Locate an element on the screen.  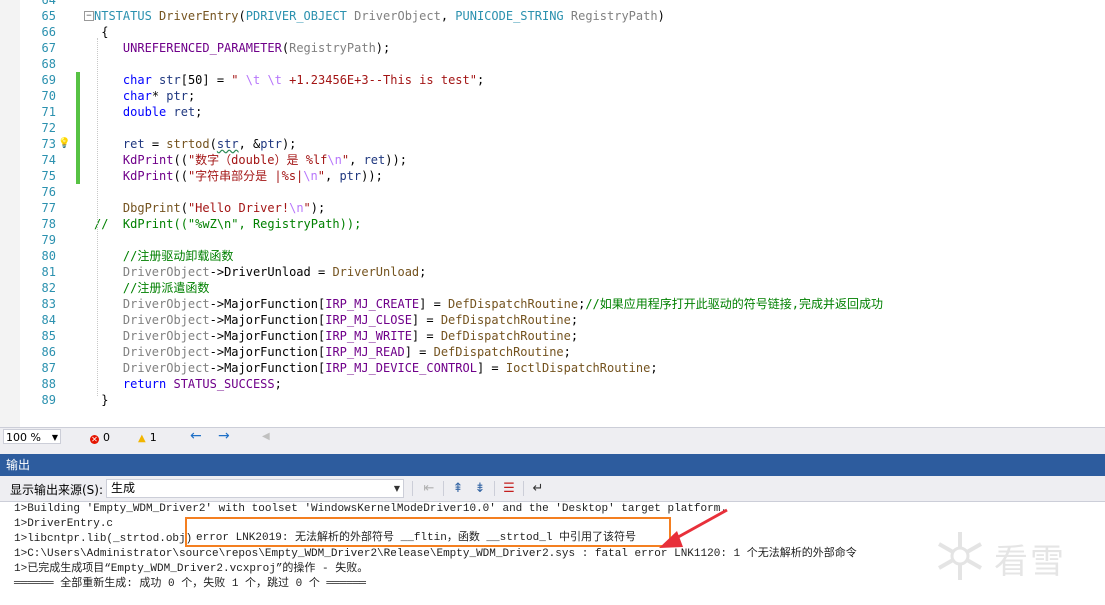
editor-status-bar: 100 % ▼ ✕ 0 ▲ 1 ← → ◀ is located at coordinates (552, 437).